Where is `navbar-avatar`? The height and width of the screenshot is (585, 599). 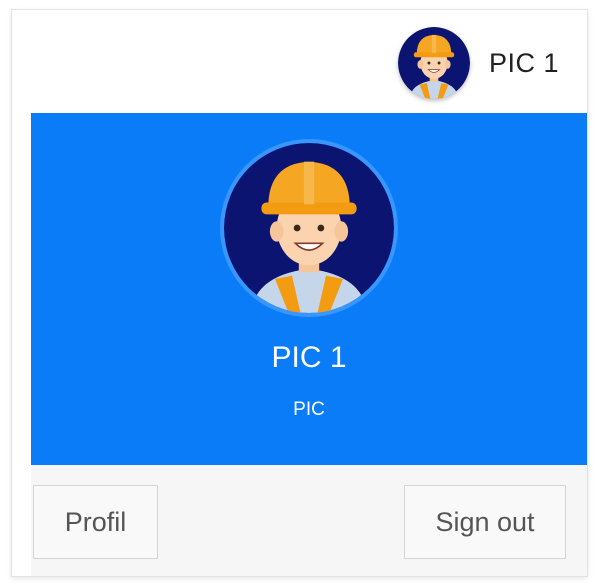
navbar-avatar is located at coordinates (434, 63).